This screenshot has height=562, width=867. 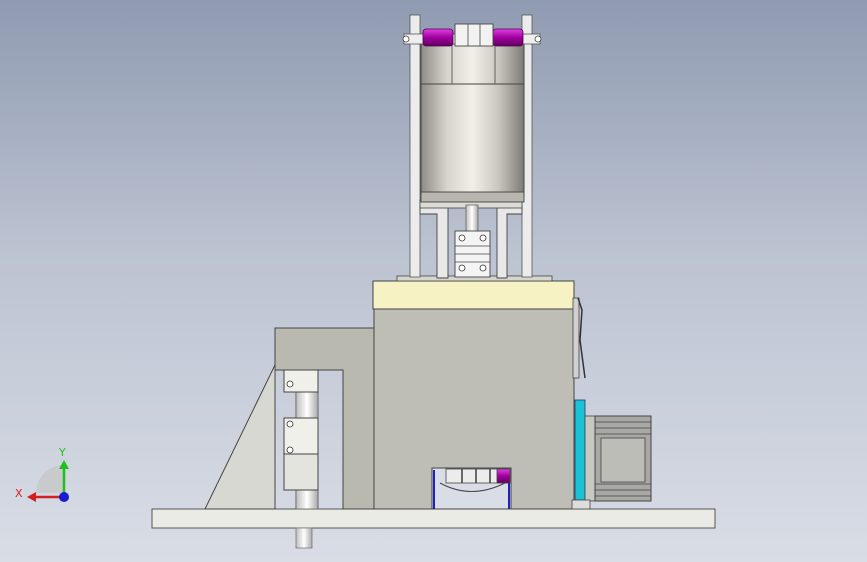 What do you see at coordinates (472, 138) in the screenshot?
I see `motor-body` at bounding box center [472, 138].